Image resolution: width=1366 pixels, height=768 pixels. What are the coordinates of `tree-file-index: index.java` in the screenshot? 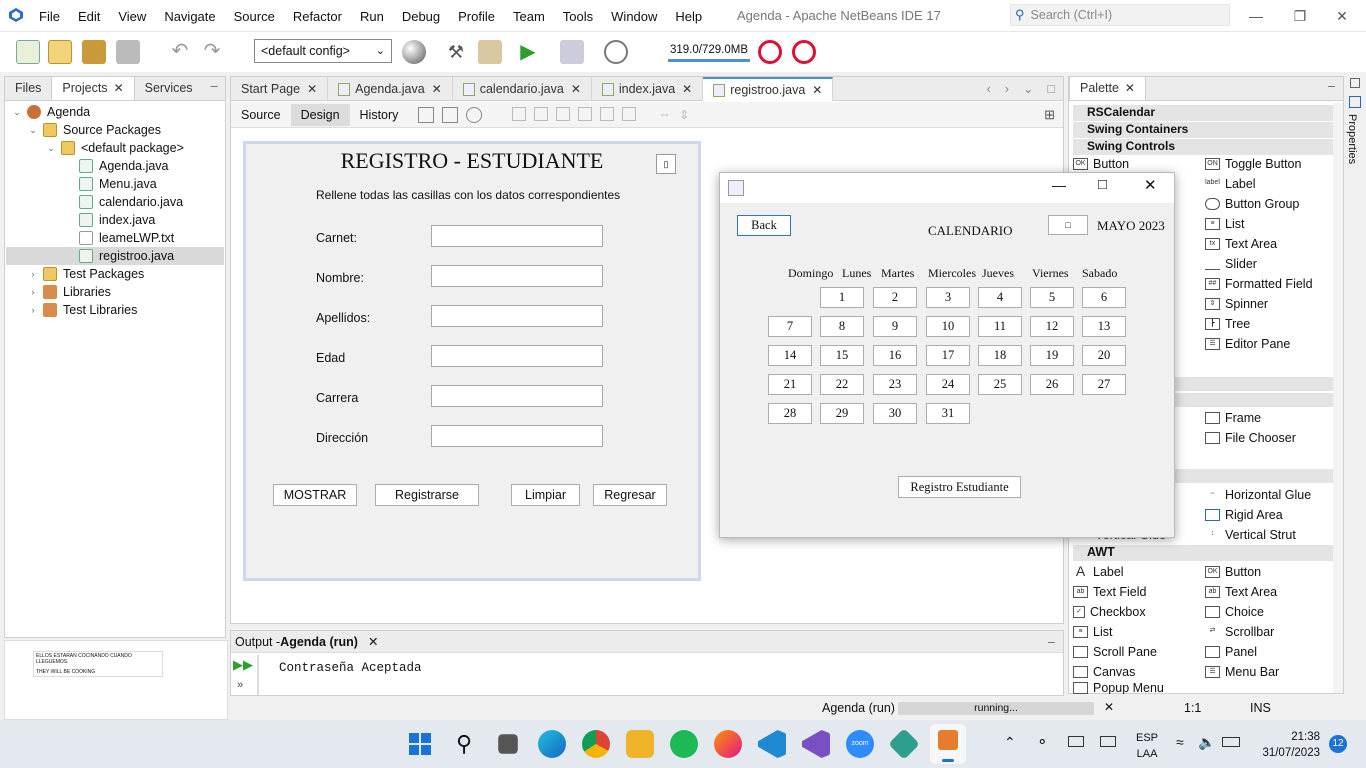 It's located at (117, 220).